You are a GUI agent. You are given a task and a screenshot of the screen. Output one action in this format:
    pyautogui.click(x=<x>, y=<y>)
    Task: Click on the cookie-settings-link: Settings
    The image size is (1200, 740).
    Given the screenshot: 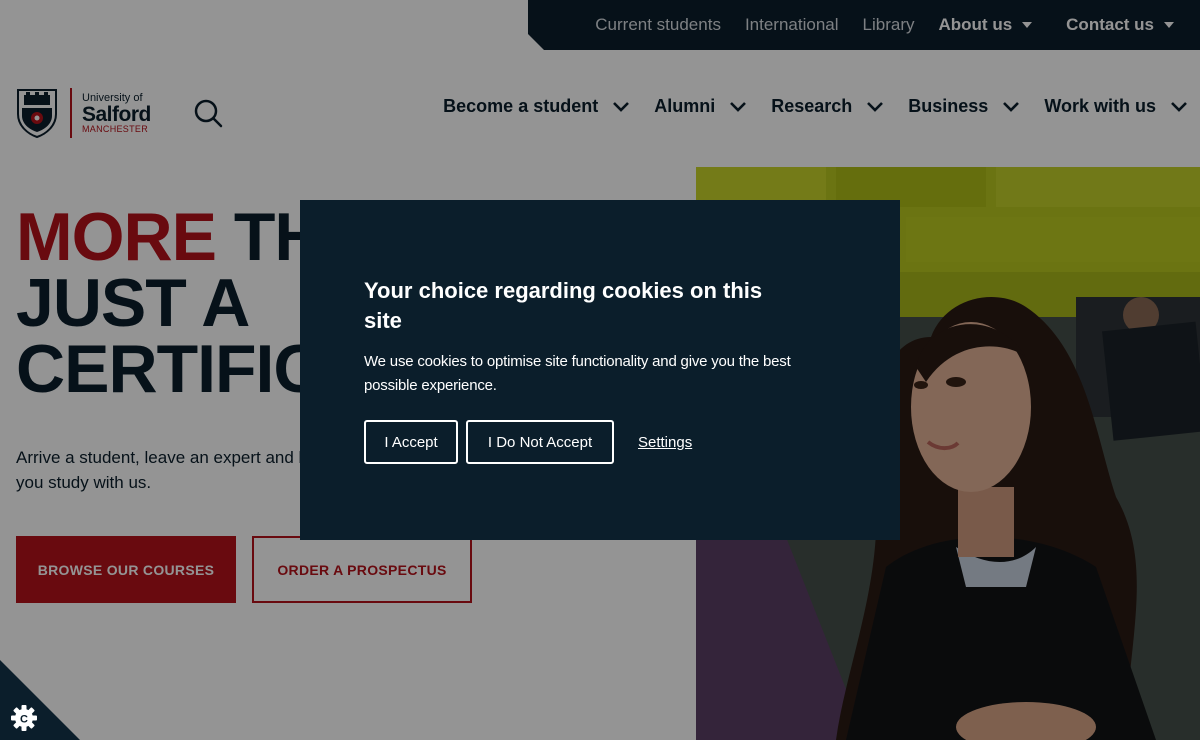 What is the action you would take?
    pyautogui.click(x=665, y=442)
    